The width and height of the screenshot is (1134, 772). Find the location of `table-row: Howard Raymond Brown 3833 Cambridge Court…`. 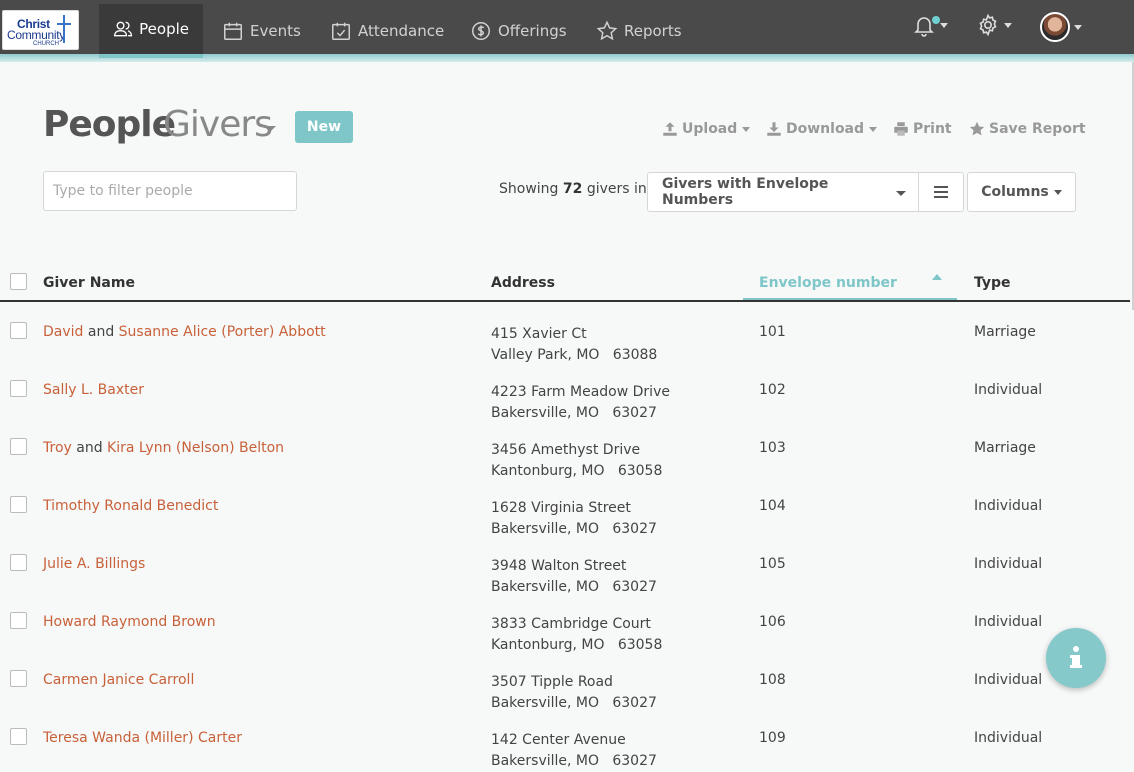

table-row: Howard Raymond Brown 3833 Cambridge Court… is located at coordinates (565, 640).